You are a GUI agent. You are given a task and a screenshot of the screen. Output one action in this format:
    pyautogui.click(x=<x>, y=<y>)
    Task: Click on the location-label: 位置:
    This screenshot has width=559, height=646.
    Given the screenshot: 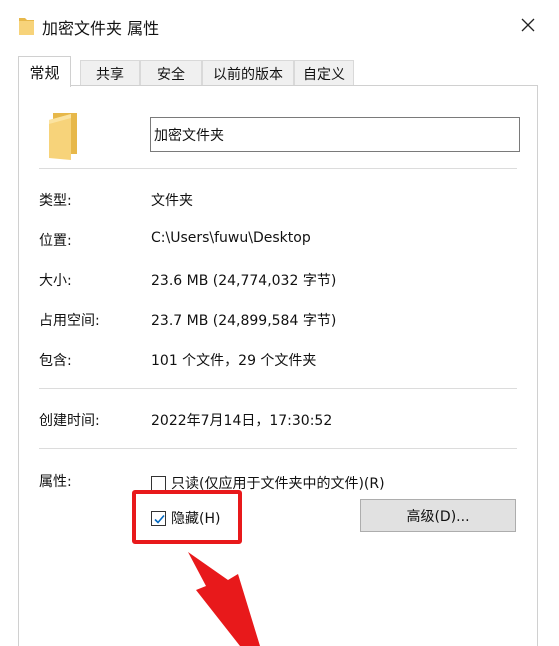 What is the action you would take?
    pyautogui.click(x=55, y=241)
    